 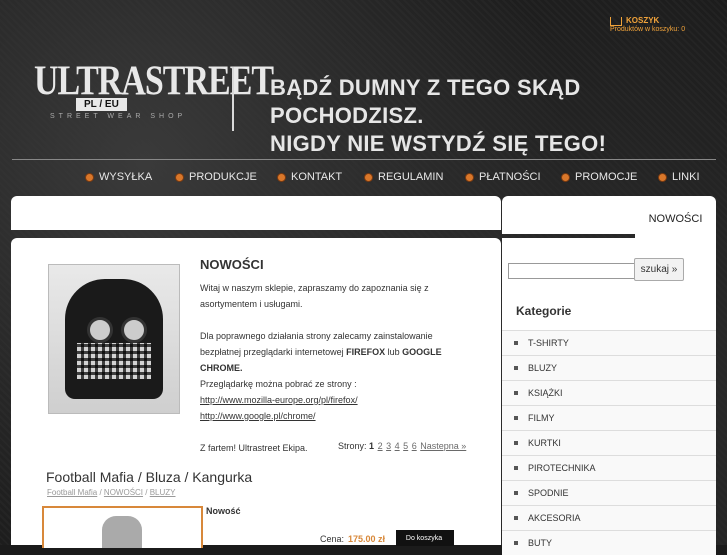 I want to click on crumb-link: Football Mafia, so click(x=72, y=492).